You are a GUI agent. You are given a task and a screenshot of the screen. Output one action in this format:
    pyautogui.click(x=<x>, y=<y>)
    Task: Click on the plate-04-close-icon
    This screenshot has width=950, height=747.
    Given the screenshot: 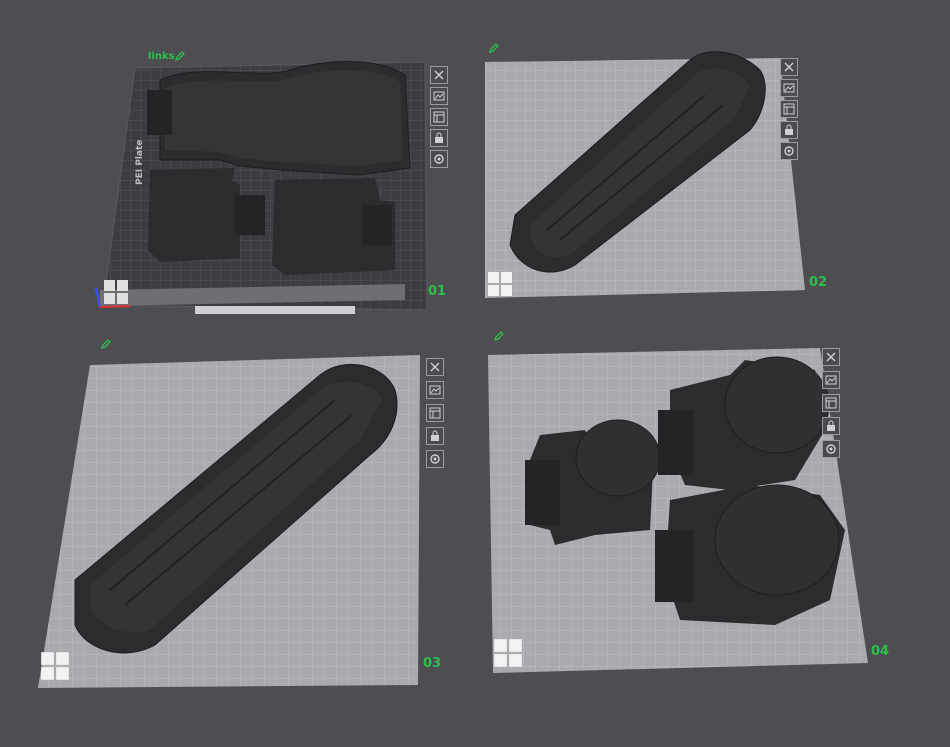 What is the action you would take?
    pyautogui.click(x=831, y=357)
    